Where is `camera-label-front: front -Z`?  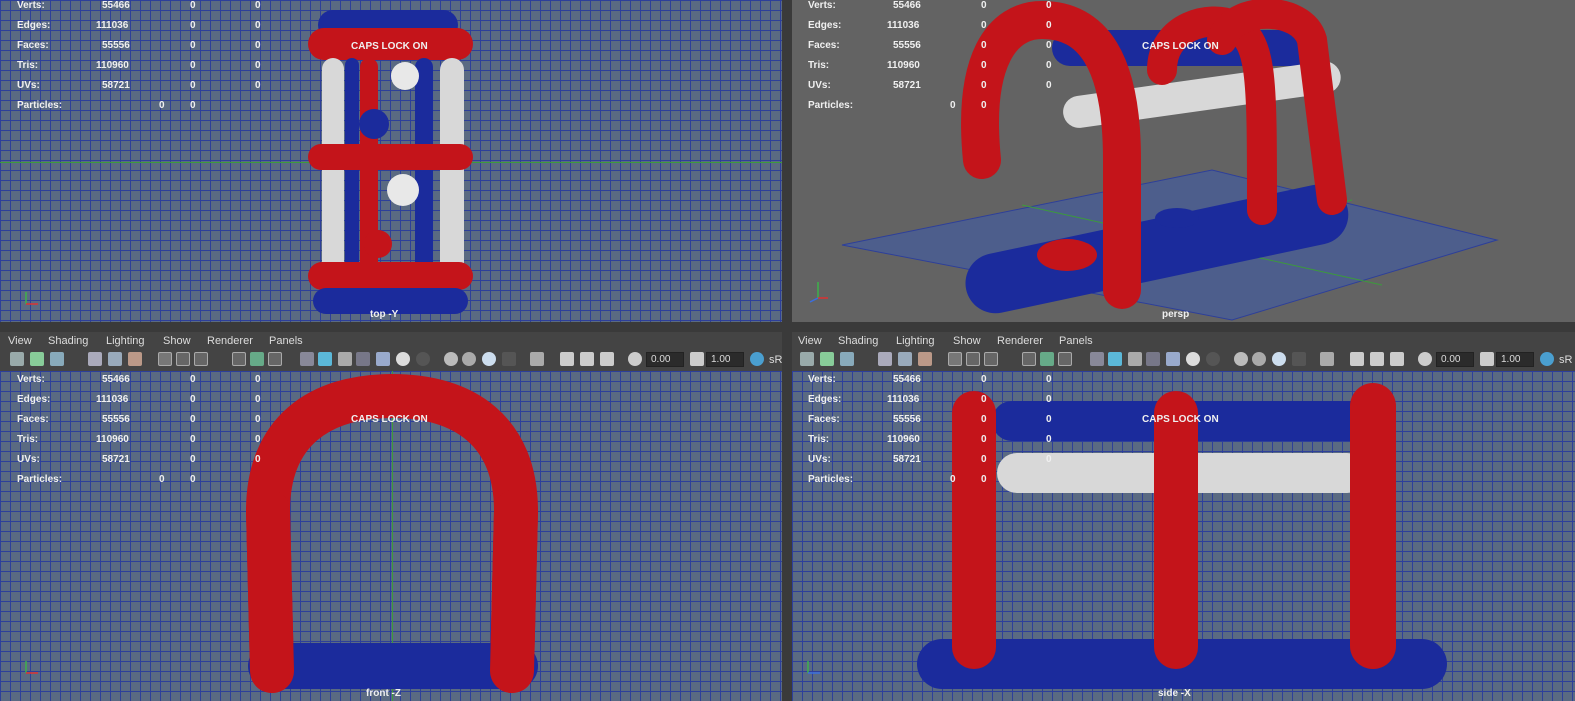 camera-label-front: front -Z is located at coordinates (383, 693).